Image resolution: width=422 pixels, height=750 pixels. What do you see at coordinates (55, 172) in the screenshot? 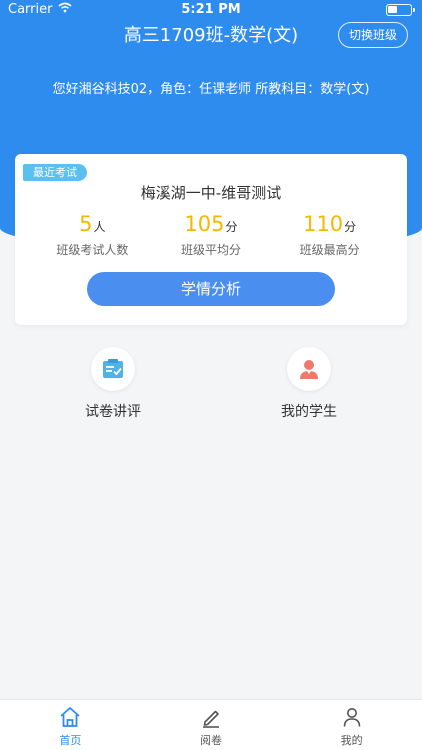
I see `recent-exam-badge: 最近考试` at bounding box center [55, 172].